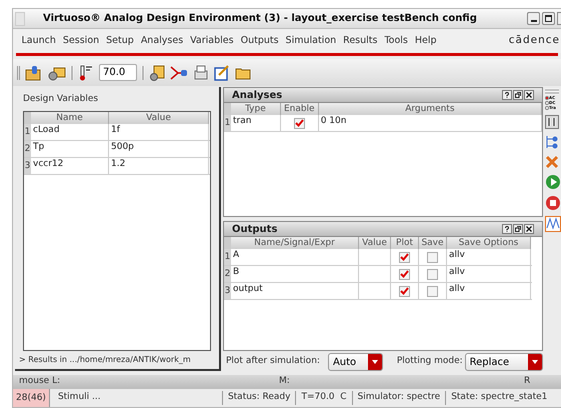 This screenshot has width=561, height=408. I want to click on simulator-status: Simulator: spectre, so click(399, 398).